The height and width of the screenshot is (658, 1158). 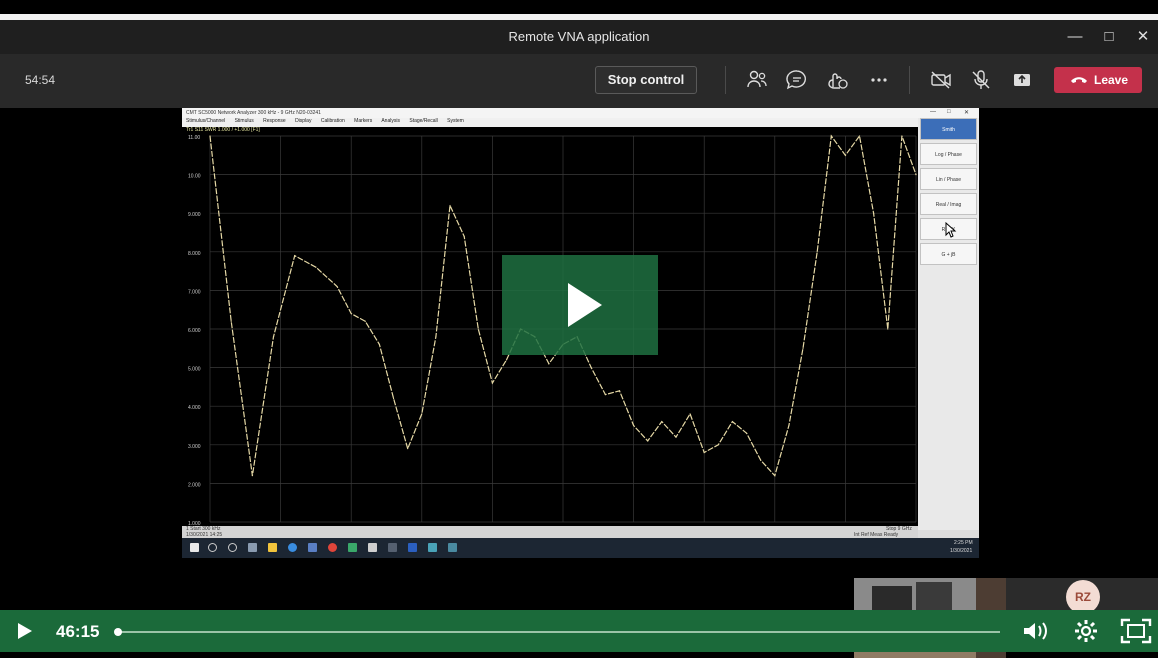 I want to click on mouse-cursor-icon, so click(x=951, y=230).